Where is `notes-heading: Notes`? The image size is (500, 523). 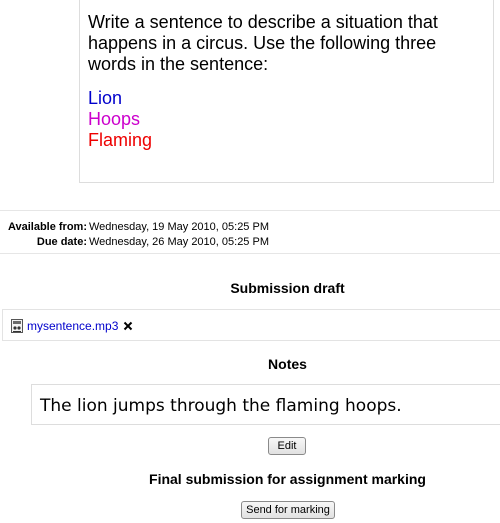 notes-heading: Notes is located at coordinates (287, 364).